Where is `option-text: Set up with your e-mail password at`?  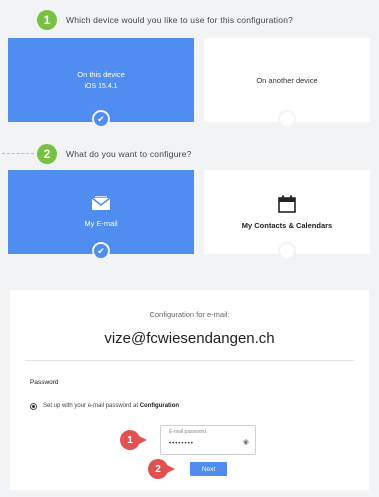
option-text: Set up with your e-mail password at is located at coordinates (91, 406).